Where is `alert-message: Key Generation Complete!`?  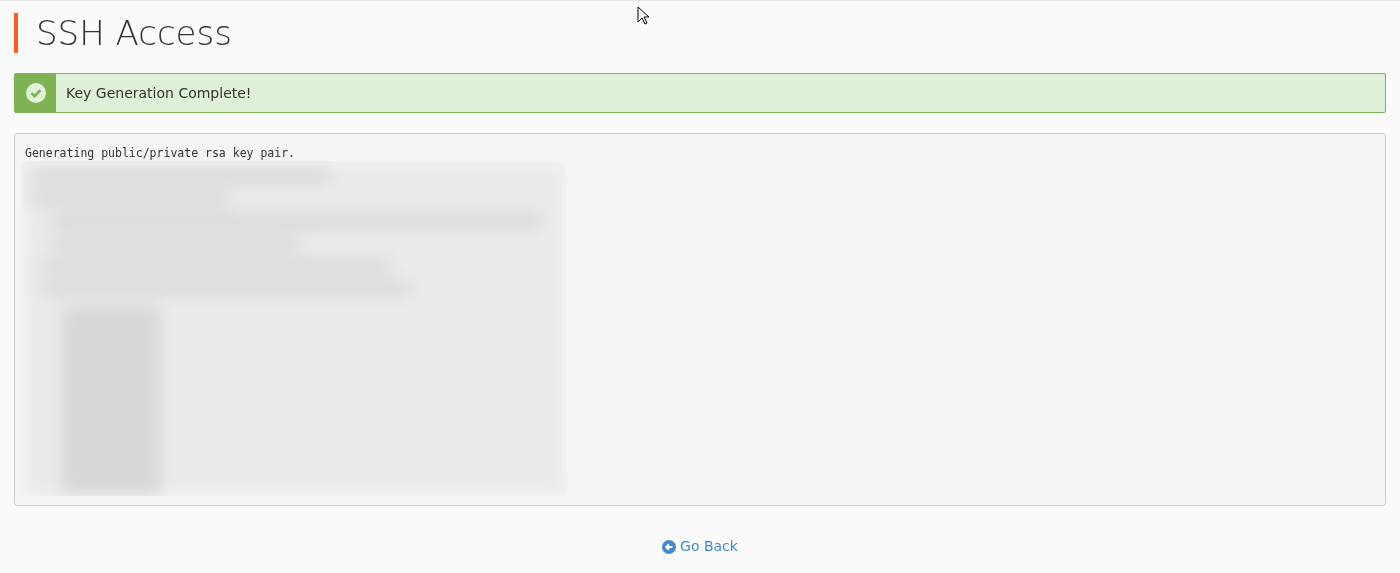 alert-message: Key Generation Complete! is located at coordinates (158, 93).